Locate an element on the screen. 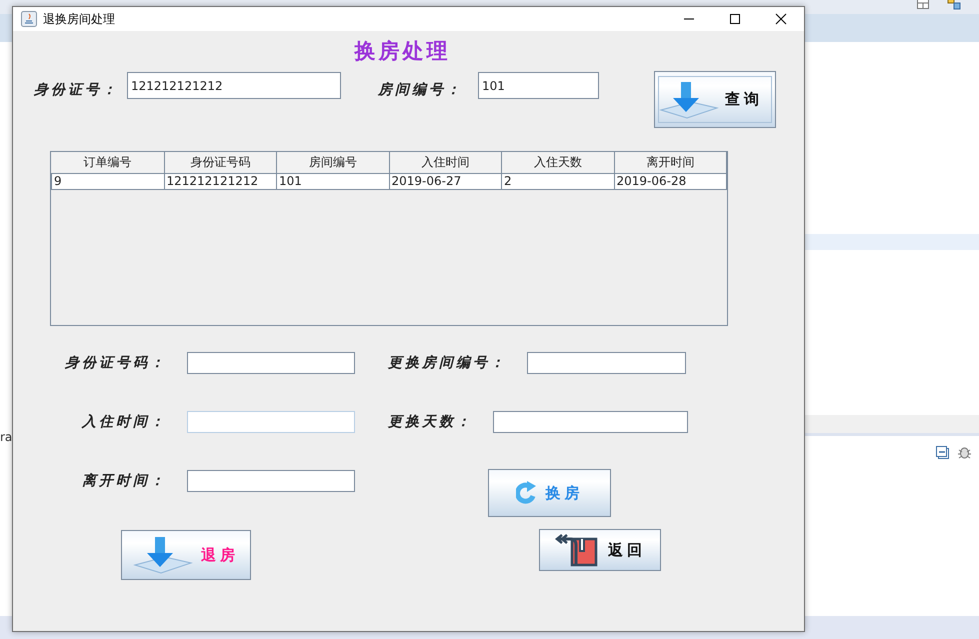 The width and height of the screenshot is (979, 639). table-cell: 101 is located at coordinates (332, 182).